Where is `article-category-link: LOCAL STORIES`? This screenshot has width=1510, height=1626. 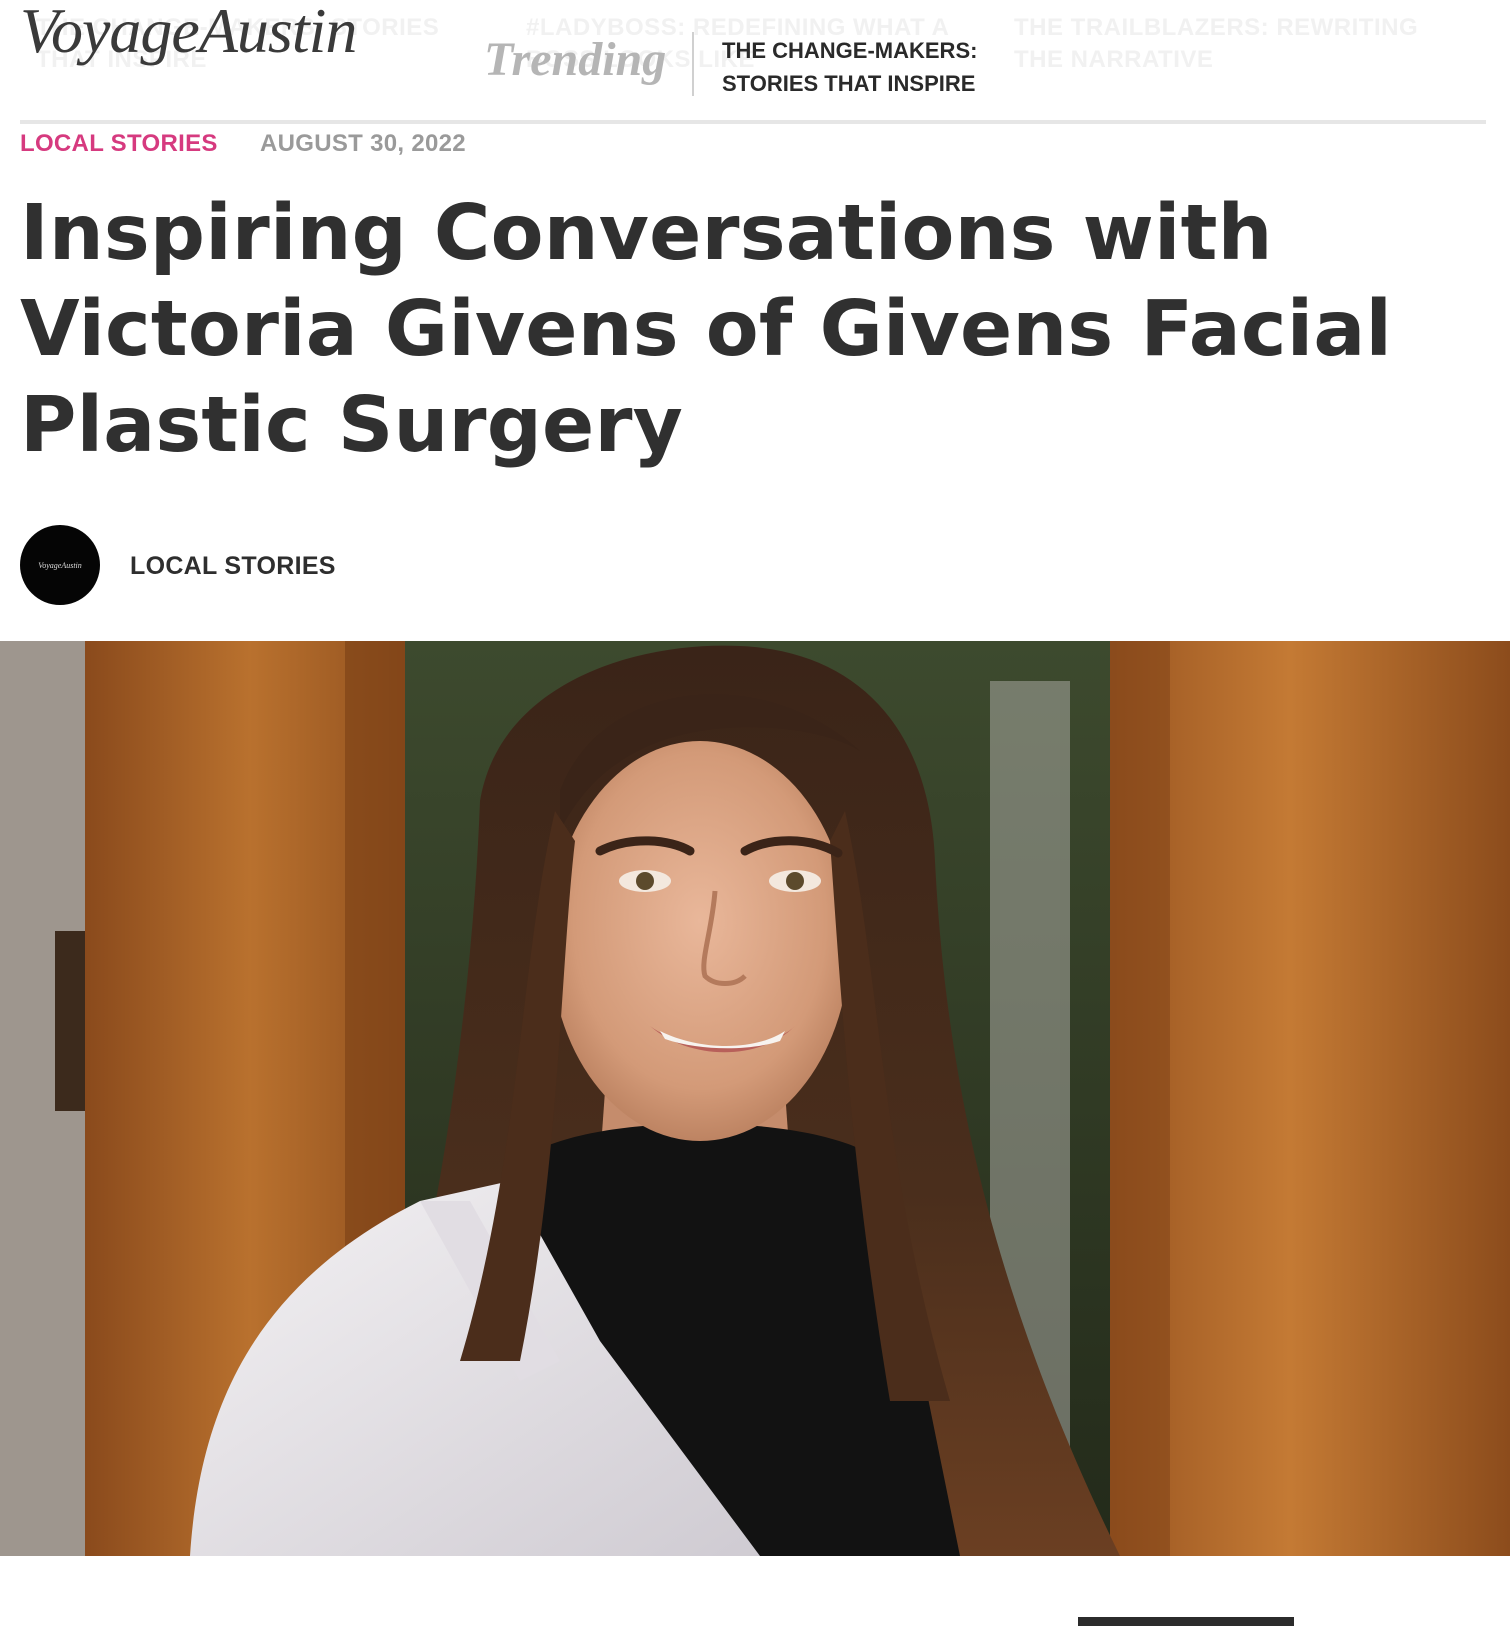 article-category-link: LOCAL STORIES is located at coordinates (119, 144).